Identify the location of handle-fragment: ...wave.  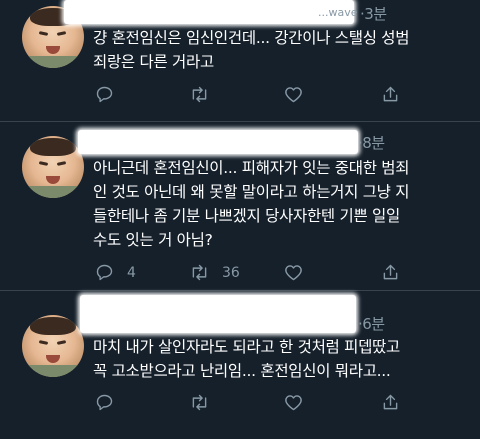
(338, 12).